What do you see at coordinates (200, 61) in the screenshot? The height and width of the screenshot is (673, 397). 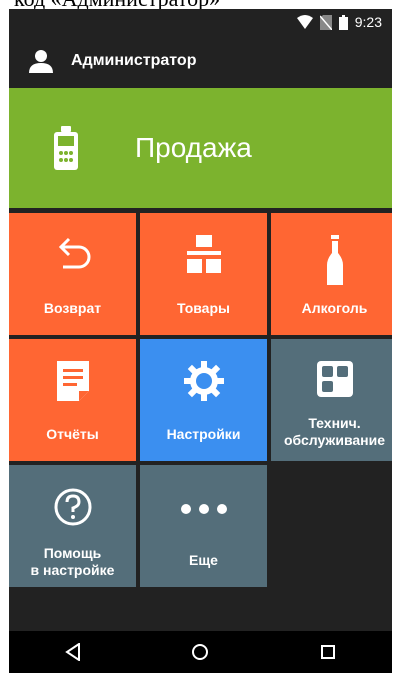 I see `user-bar: Администратор` at bounding box center [200, 61].